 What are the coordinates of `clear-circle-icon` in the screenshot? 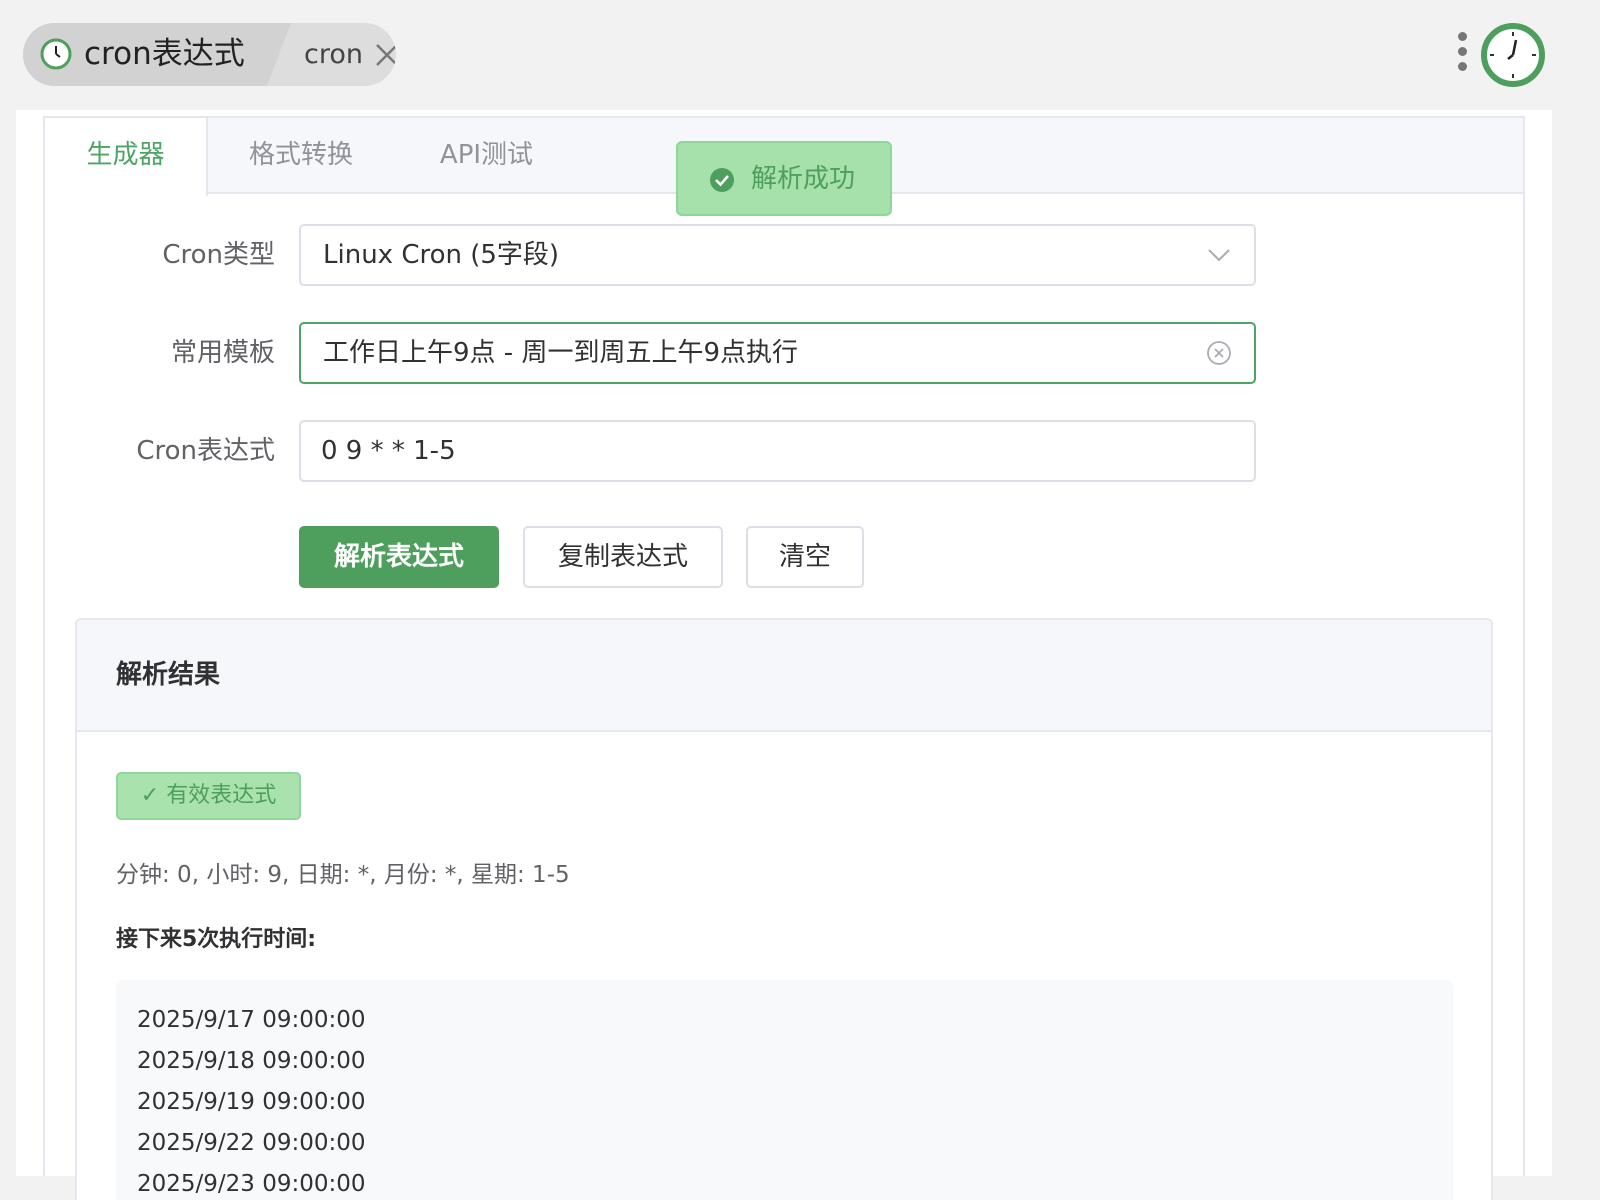 It's located at (1219, 353).